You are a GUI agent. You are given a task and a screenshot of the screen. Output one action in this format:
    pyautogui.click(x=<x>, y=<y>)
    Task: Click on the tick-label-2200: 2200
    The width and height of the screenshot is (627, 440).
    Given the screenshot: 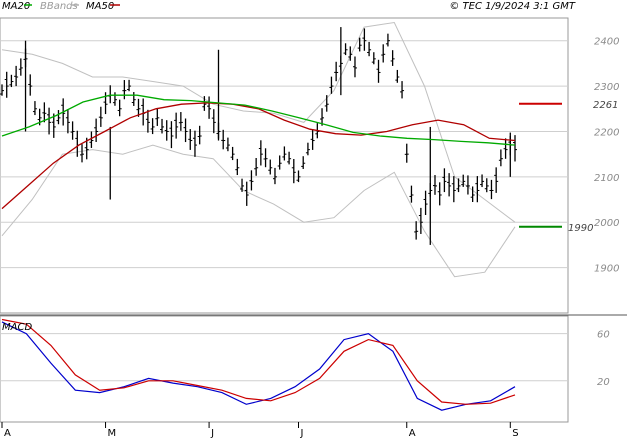 What is the action you would take?
    pyautogui.click(x=606, y=132)
    